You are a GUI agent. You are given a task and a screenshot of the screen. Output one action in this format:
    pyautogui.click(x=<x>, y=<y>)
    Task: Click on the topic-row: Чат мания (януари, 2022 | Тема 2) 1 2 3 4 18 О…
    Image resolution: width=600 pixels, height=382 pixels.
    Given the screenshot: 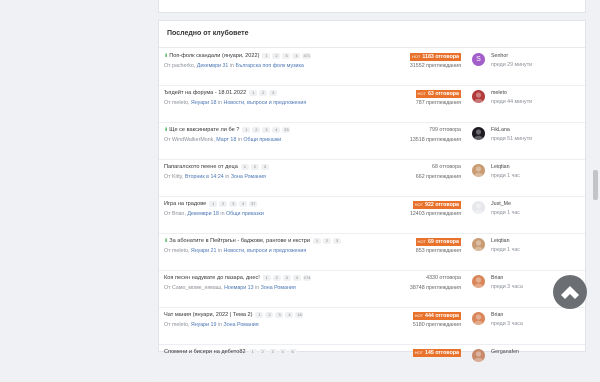 What is the action you would take?
    pyautogui.click(x=372, y=326)
    